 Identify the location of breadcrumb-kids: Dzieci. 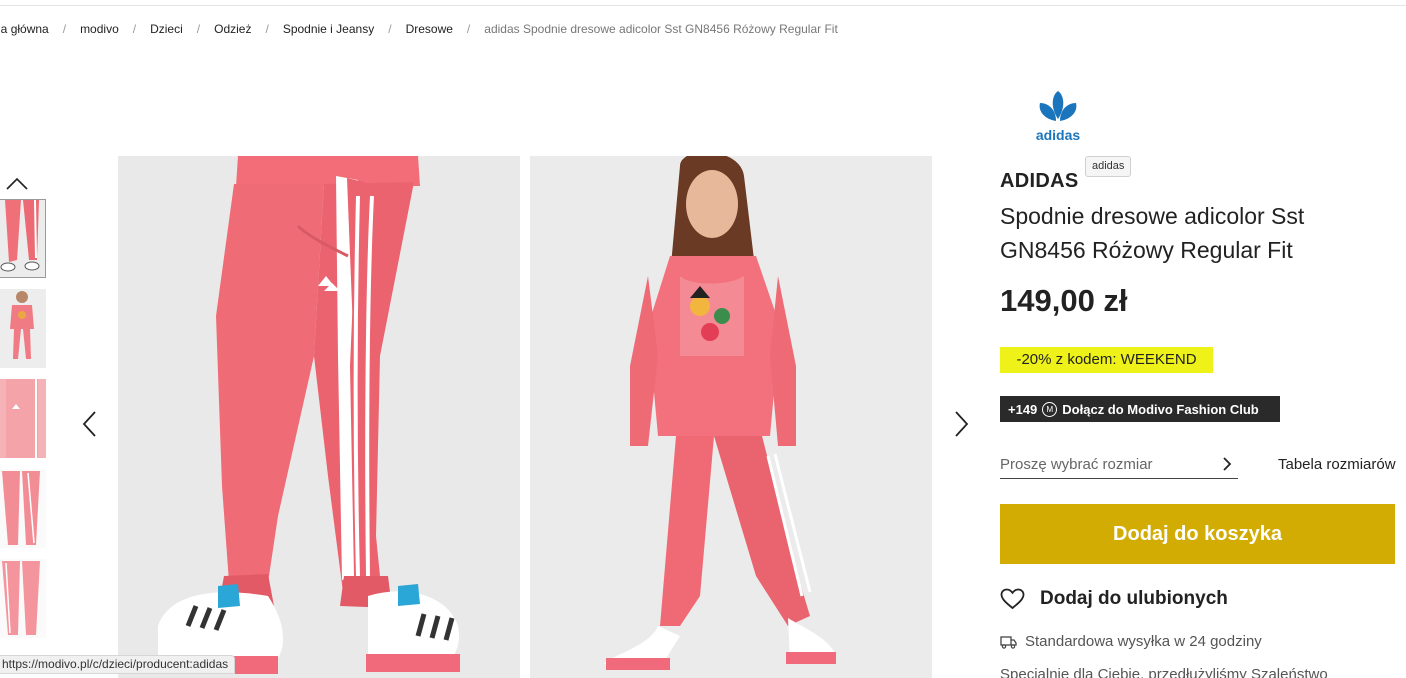
(166, 29).